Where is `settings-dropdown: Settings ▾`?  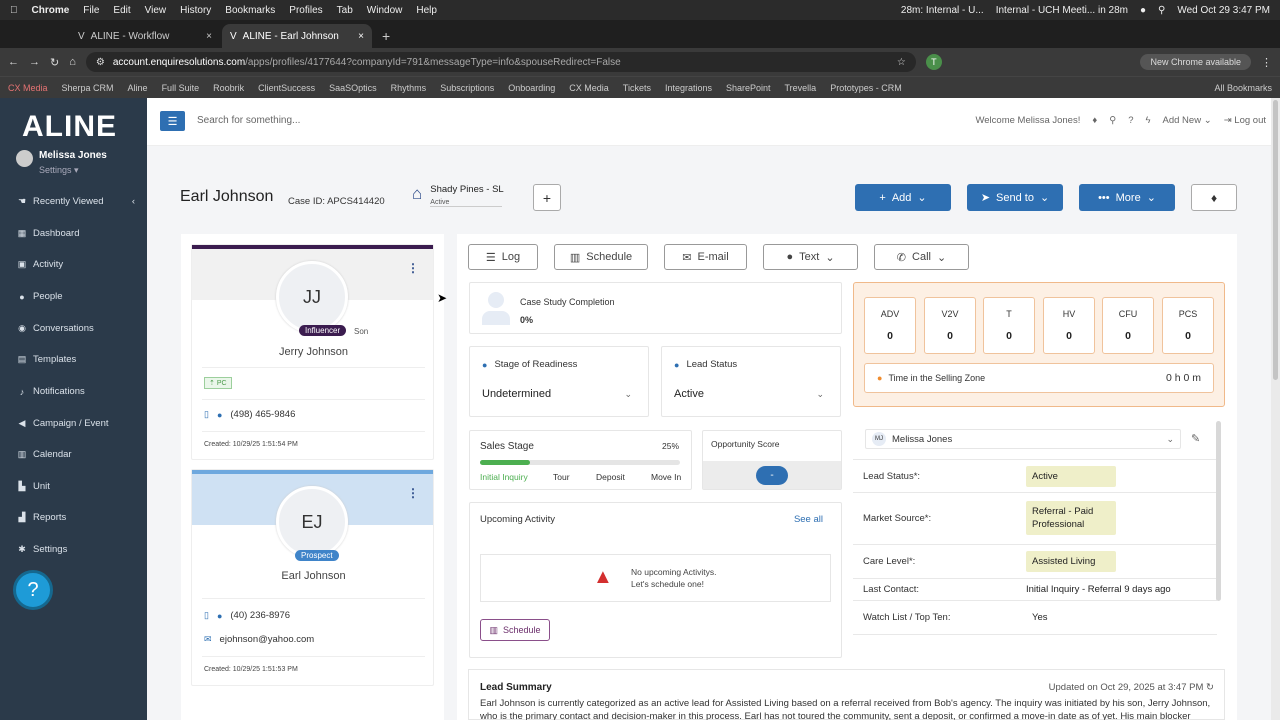
settings-dropdown: Settings ▾ is located at coordinates (59, 170).